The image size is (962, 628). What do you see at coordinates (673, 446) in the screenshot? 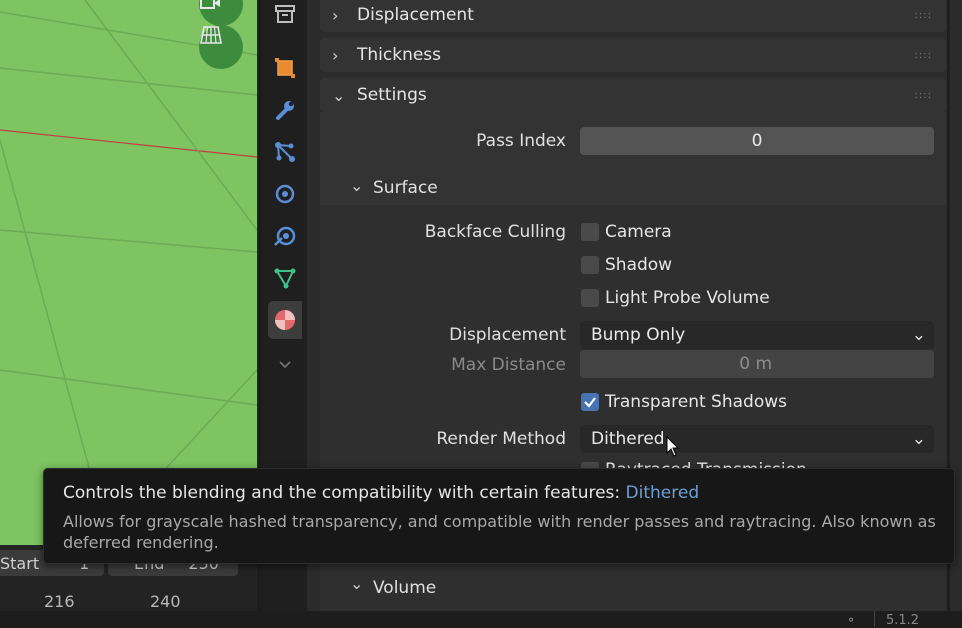
I see `mouse-cursor-icon` at bounding box center [673, 446].